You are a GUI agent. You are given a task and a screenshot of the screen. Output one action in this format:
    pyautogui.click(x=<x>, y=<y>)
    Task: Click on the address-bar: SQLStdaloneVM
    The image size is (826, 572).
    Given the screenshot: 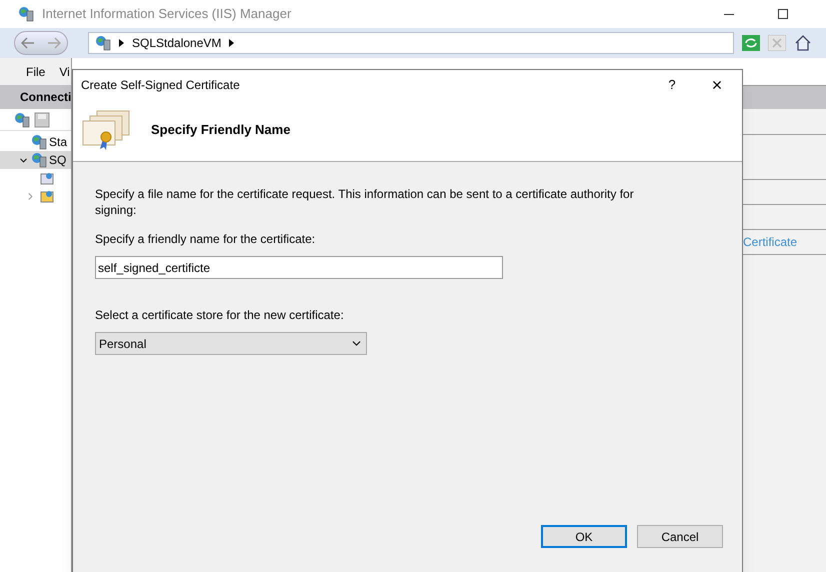 What is the action you would take?
    pyautogui.click(x=411, y=43)
    